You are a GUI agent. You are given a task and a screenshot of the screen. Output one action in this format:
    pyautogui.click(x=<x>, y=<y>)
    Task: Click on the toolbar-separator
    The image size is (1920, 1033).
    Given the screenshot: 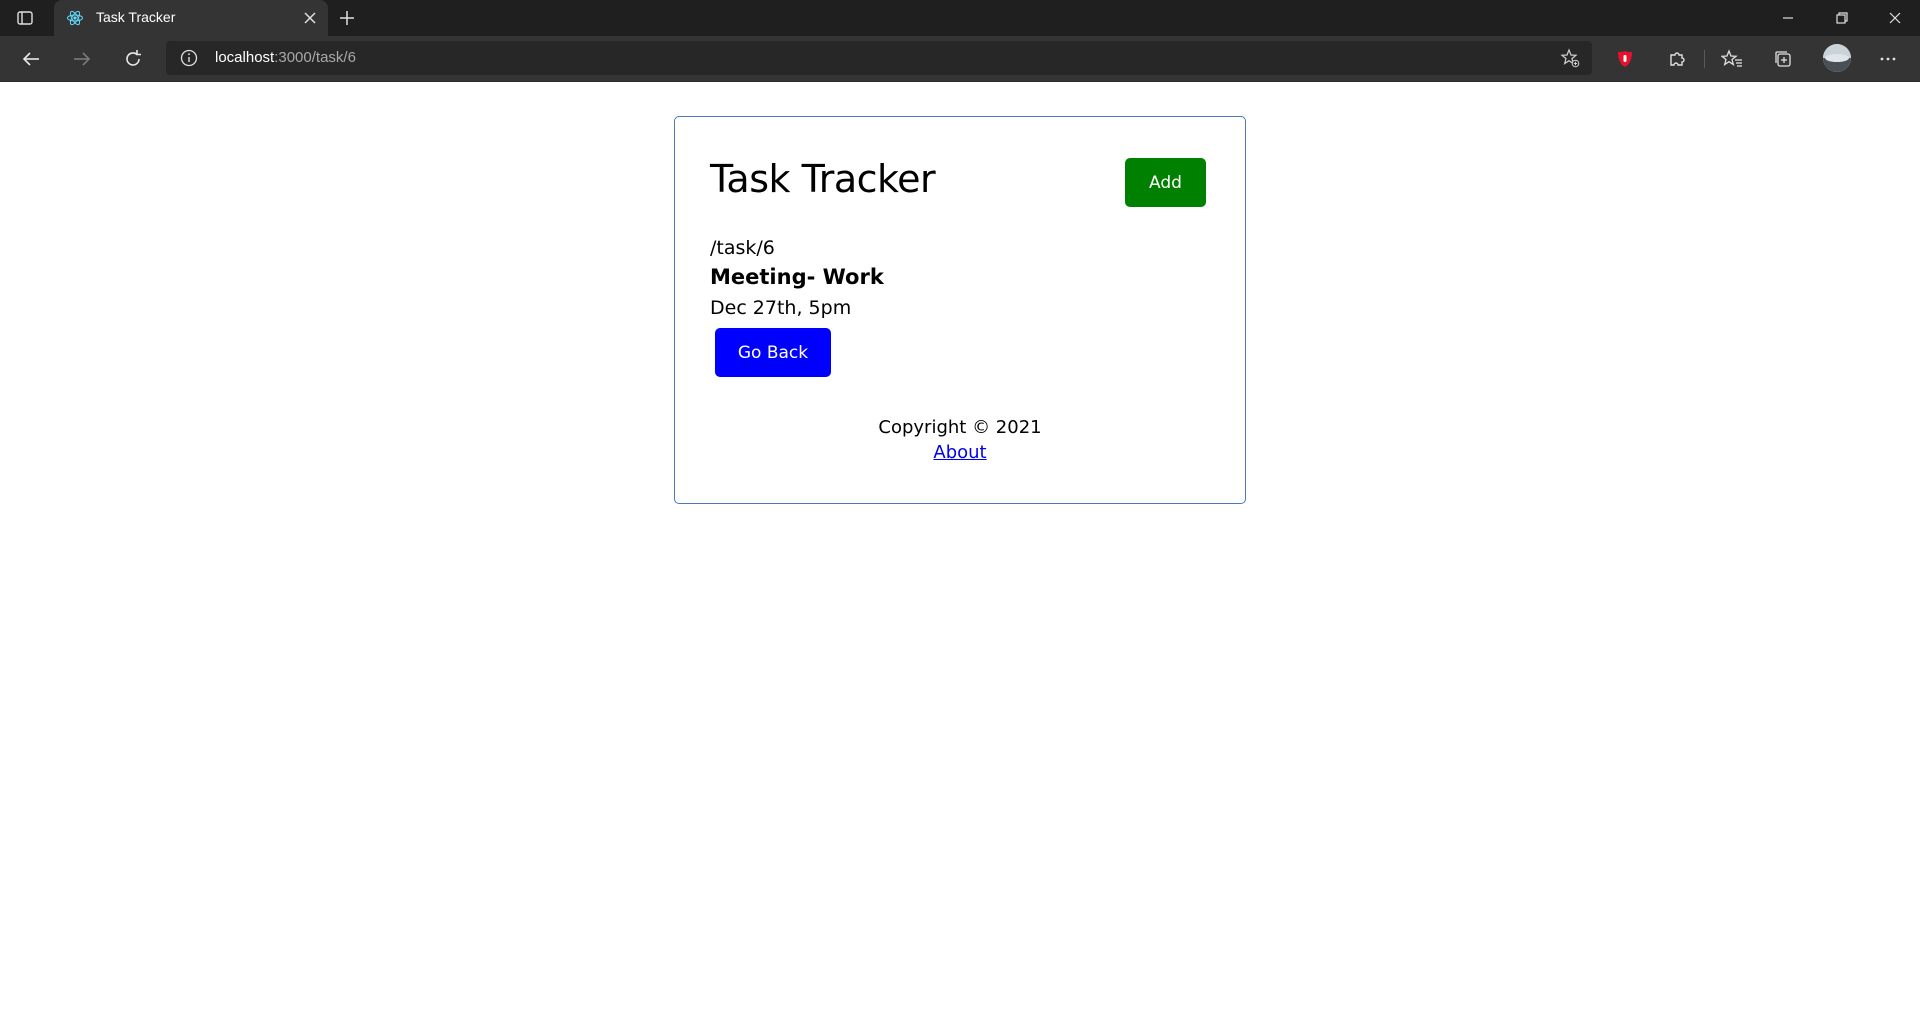 What is the action you would take?
    pyautogui.click(x=1704, y=59)
    